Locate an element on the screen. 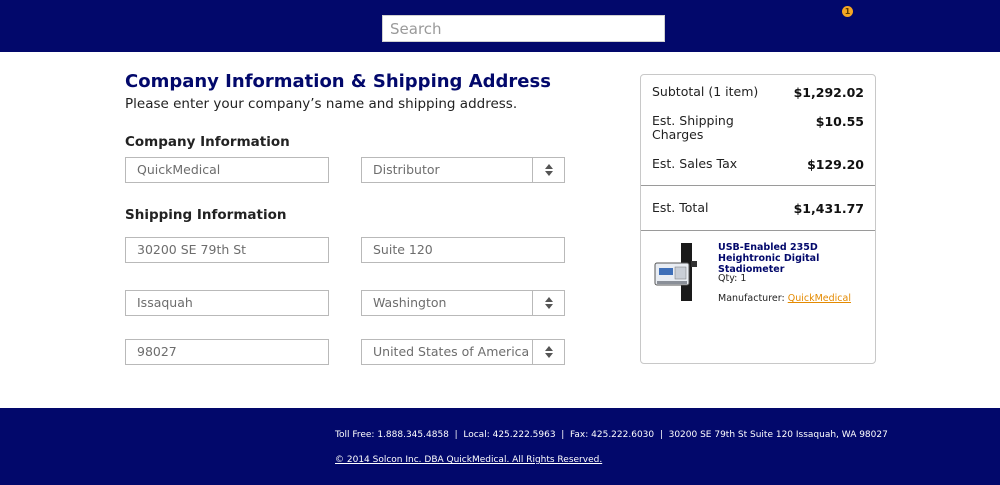 This screenshot has width=1000, height=485. address-line1-field: 30200 SE 79th St is located at coordinates (227, 250).